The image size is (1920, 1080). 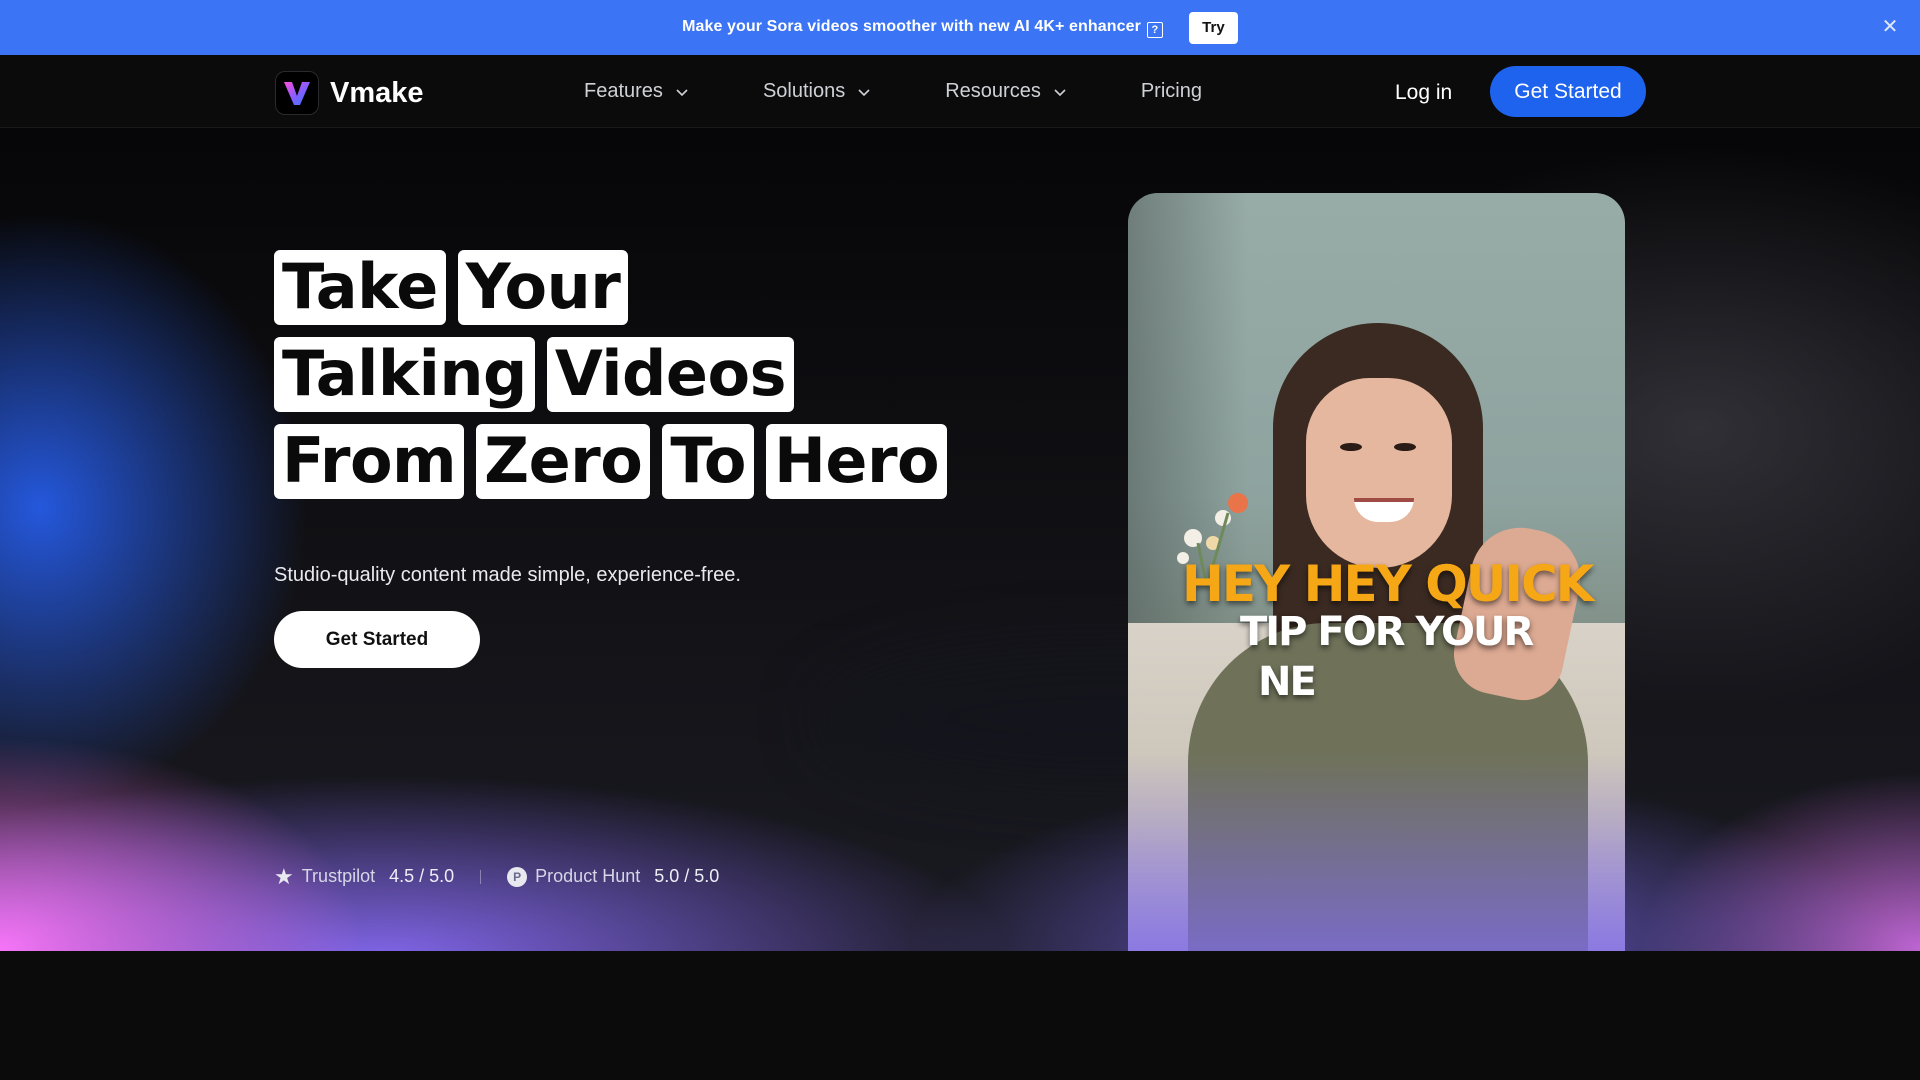 What do you see at coordinates (422, 876) in the screenshot?
I see `rating-score: 4.5 / 5.0` at bounding box center [422, 876].